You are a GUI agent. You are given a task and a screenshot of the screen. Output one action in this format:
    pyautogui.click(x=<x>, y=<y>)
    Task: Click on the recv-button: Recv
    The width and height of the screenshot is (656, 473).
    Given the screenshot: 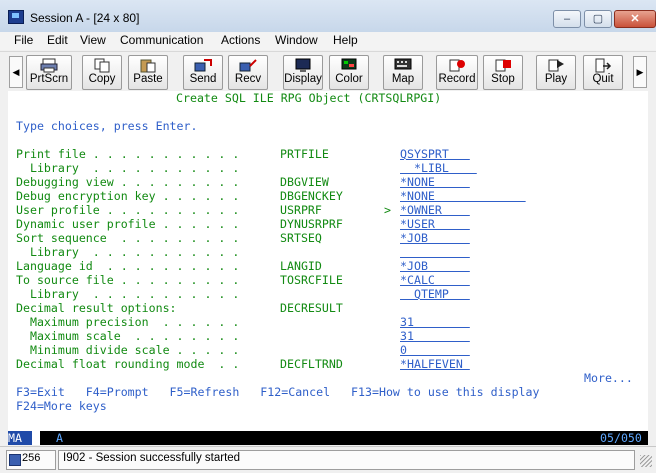 What is the action you would take?
    pyautogui.click(x=248, y=72)
    